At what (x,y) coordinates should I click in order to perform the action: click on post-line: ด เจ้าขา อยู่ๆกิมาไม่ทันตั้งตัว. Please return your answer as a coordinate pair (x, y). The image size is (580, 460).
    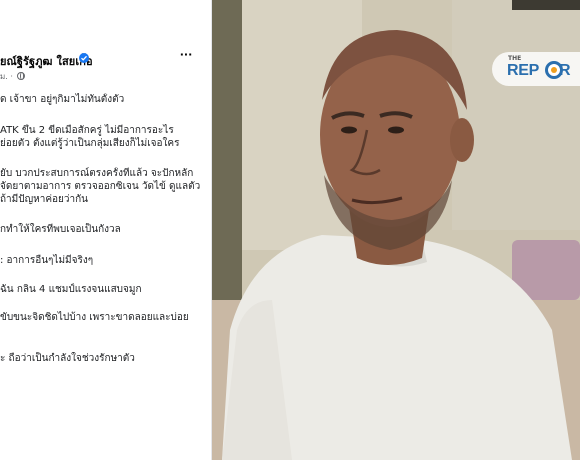
    Looking at the image, I should click on (62, 99).